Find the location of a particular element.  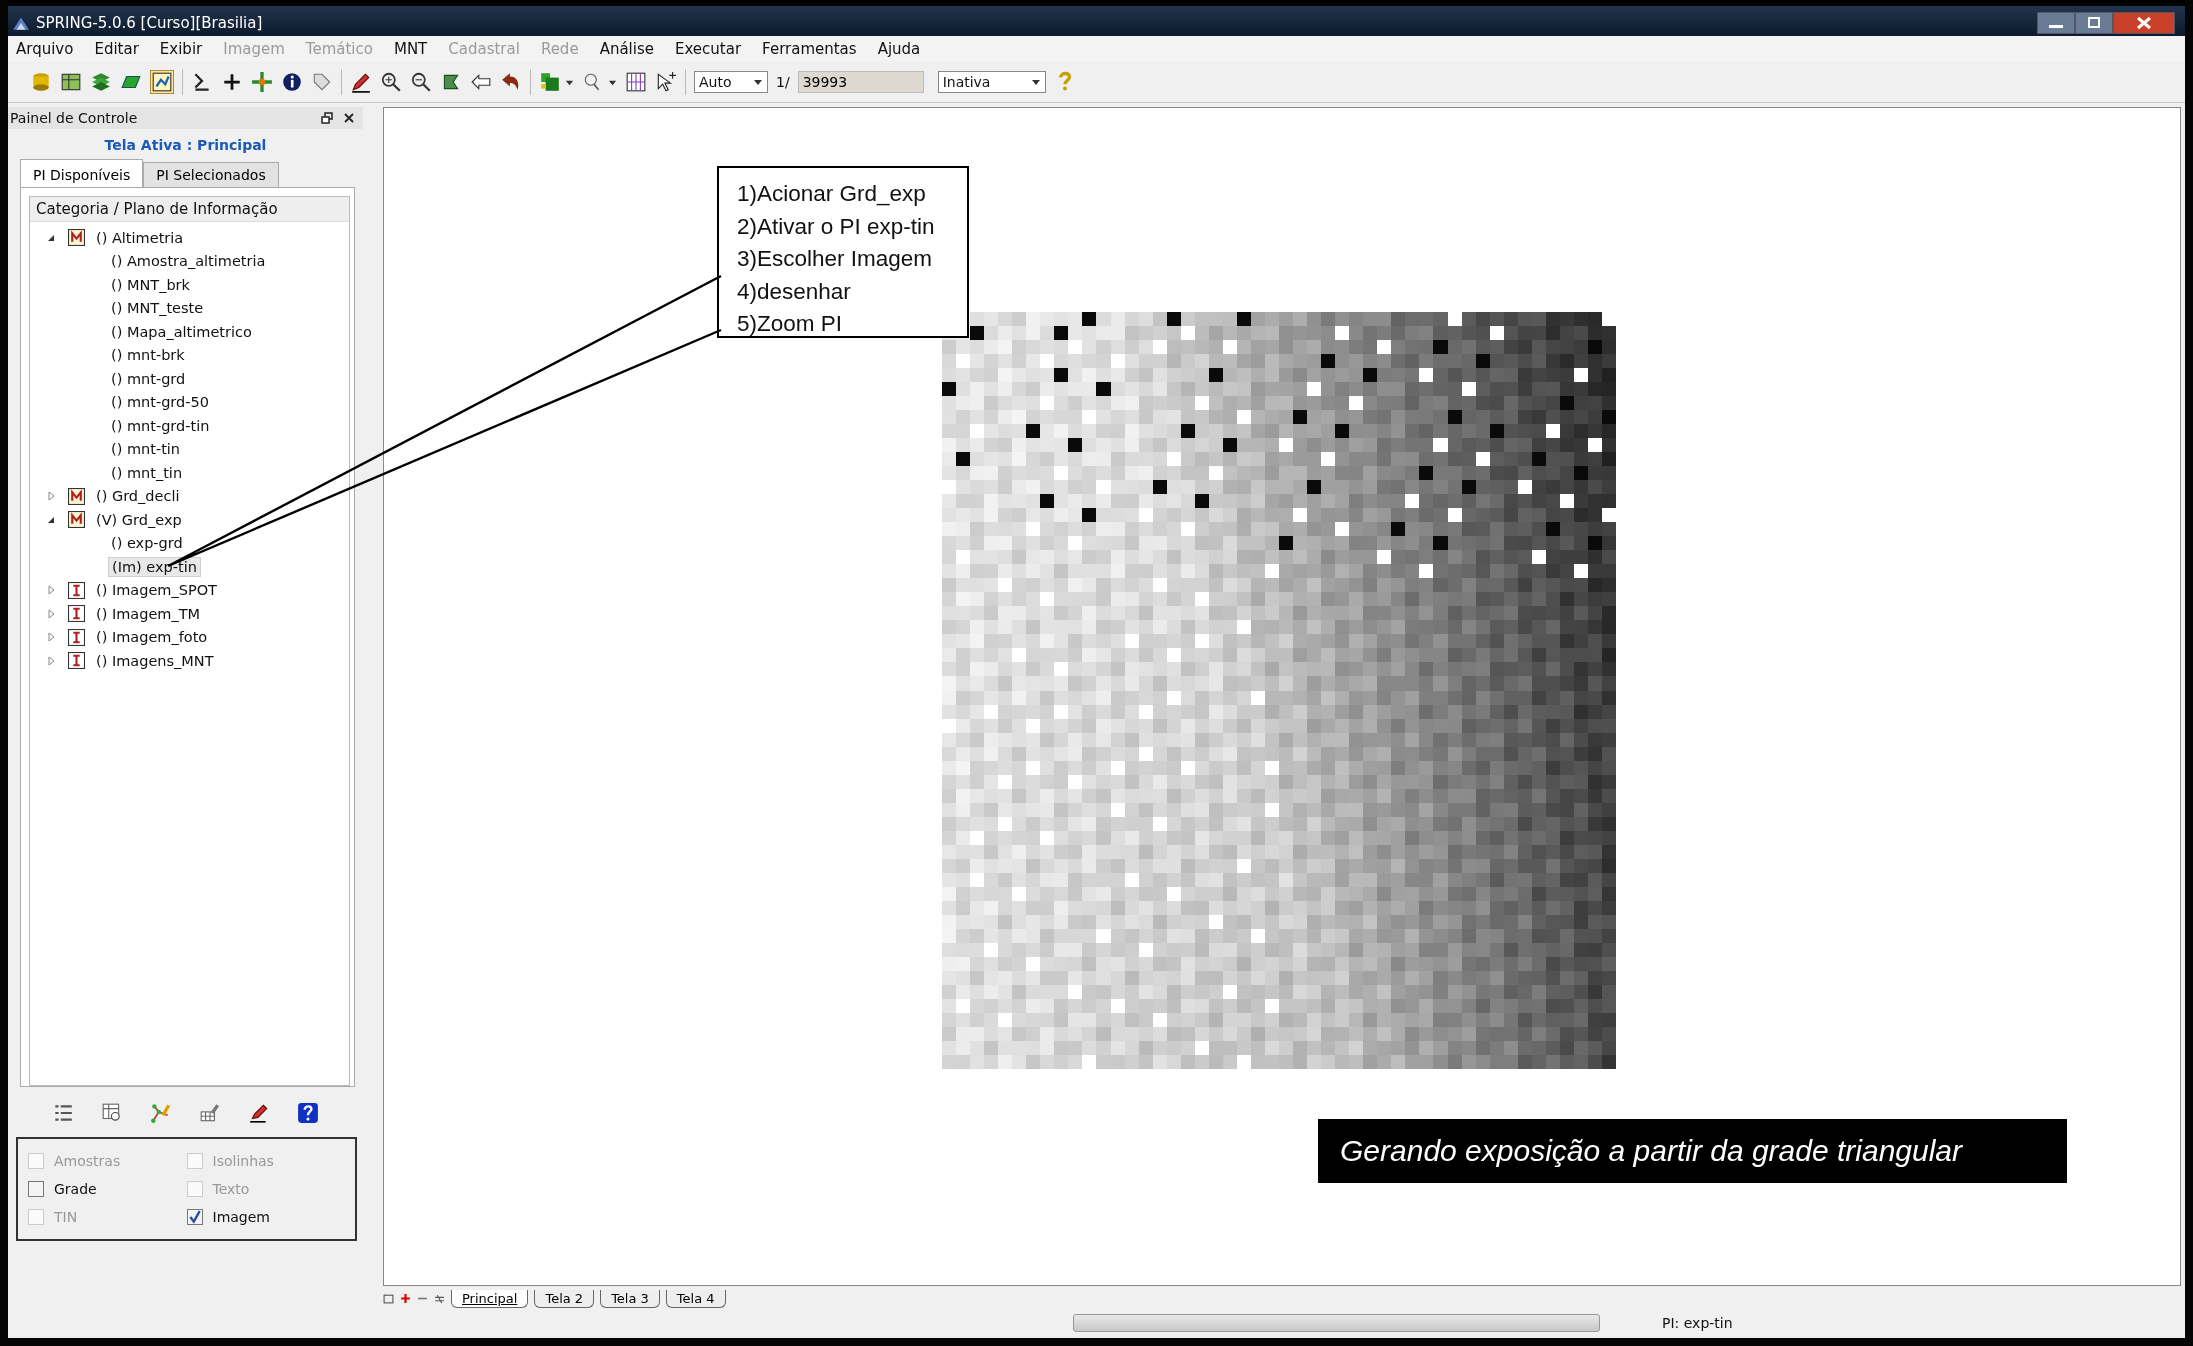

tile-icon is located at coordinates (439, 1298).